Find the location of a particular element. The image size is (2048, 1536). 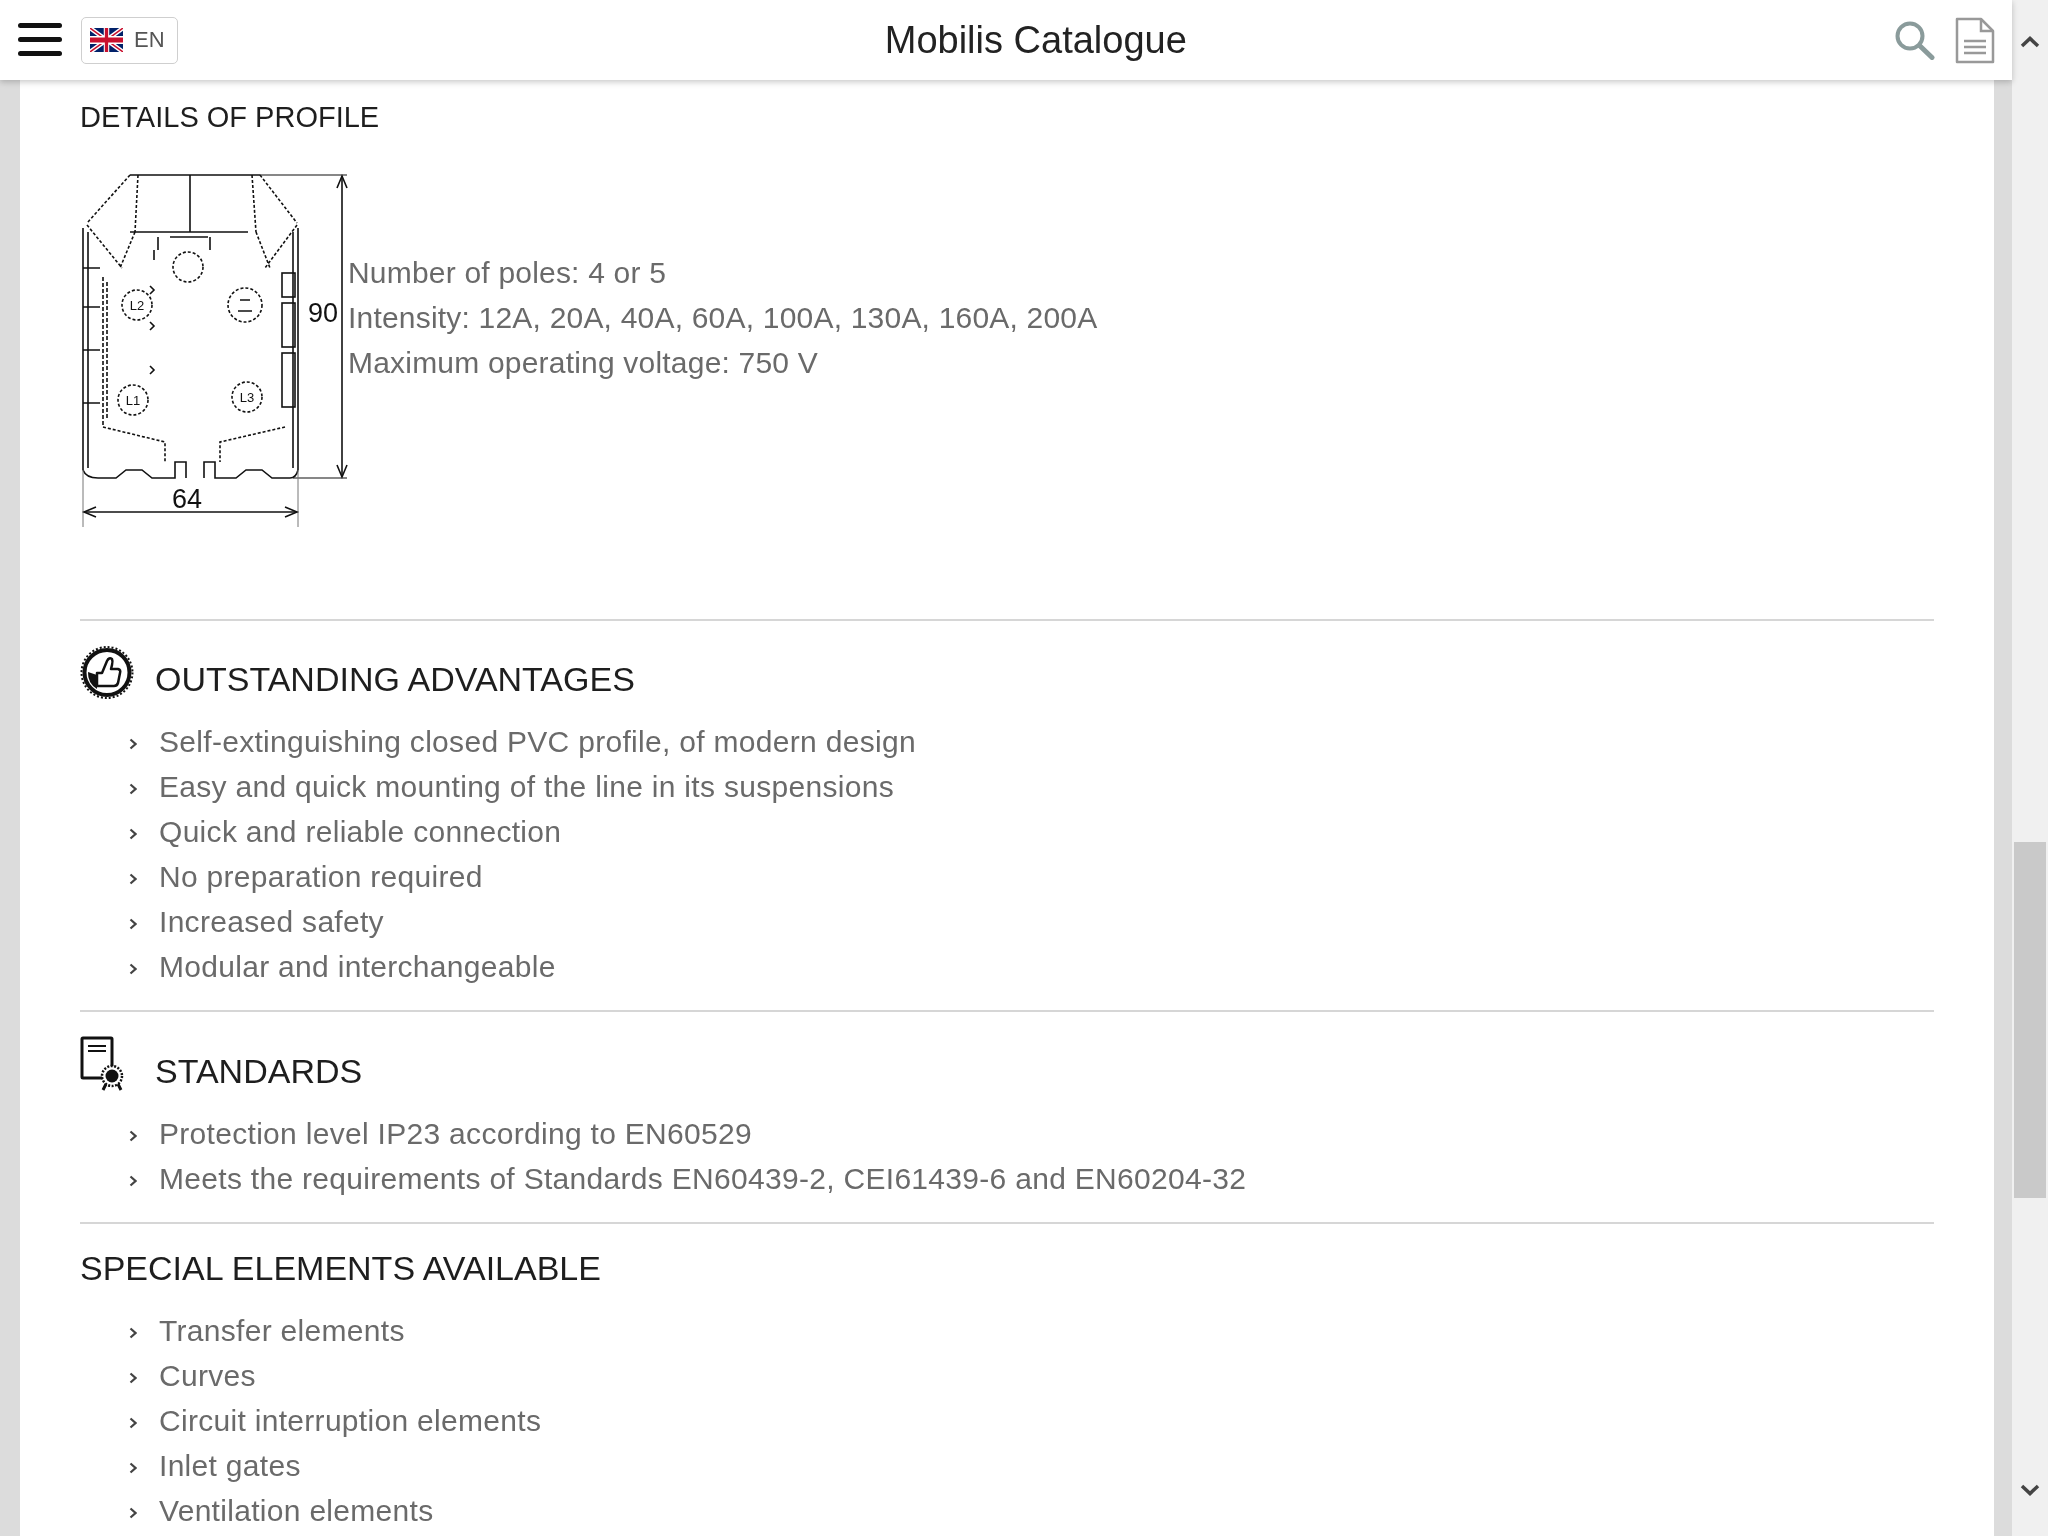

section-heading: OUTSTANDING ADVANTAGES is located at coordinates (395, 679).